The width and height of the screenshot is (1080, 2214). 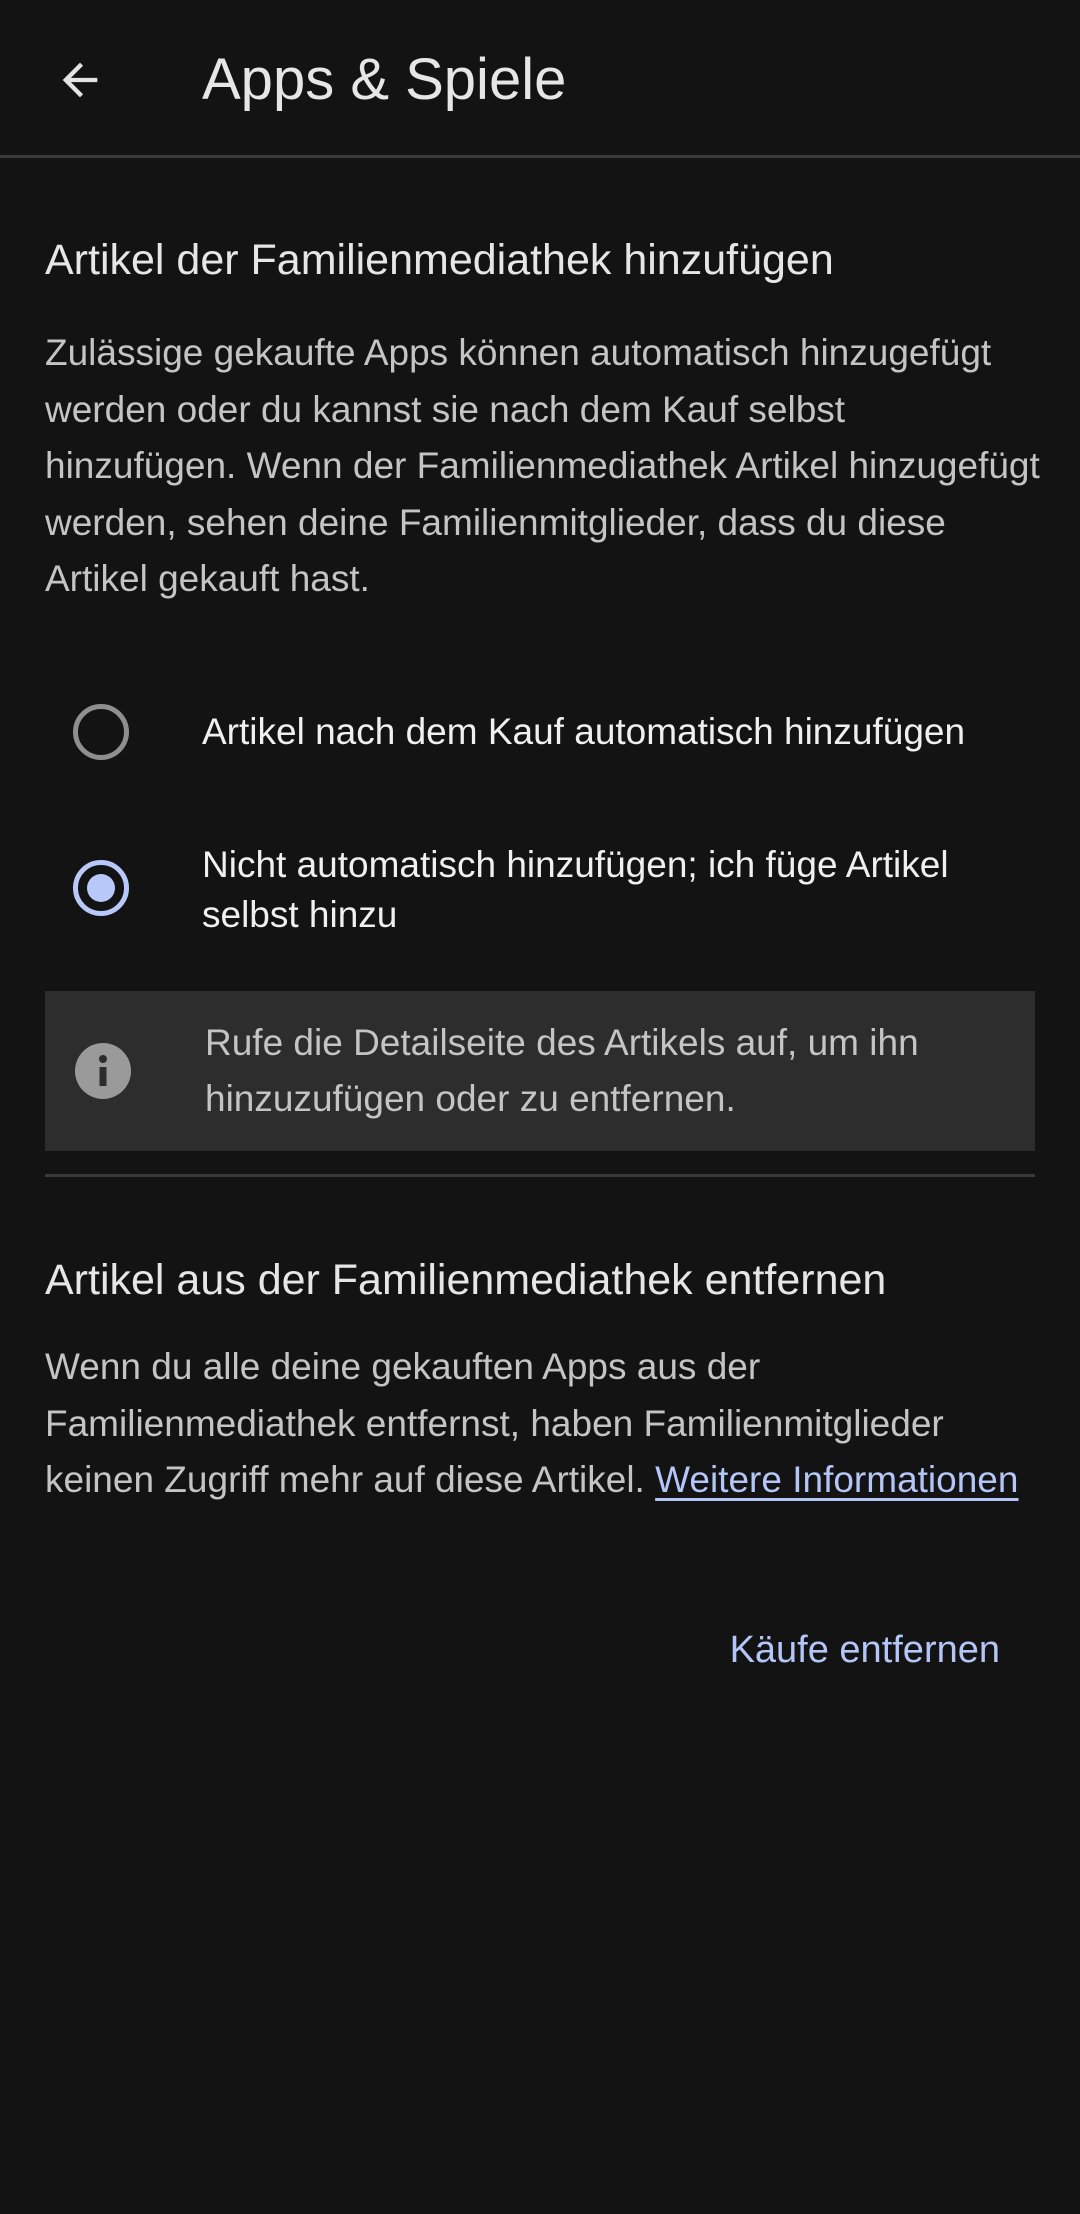 I want to click on radio-button-manual-add, so click(x=101, y=888).